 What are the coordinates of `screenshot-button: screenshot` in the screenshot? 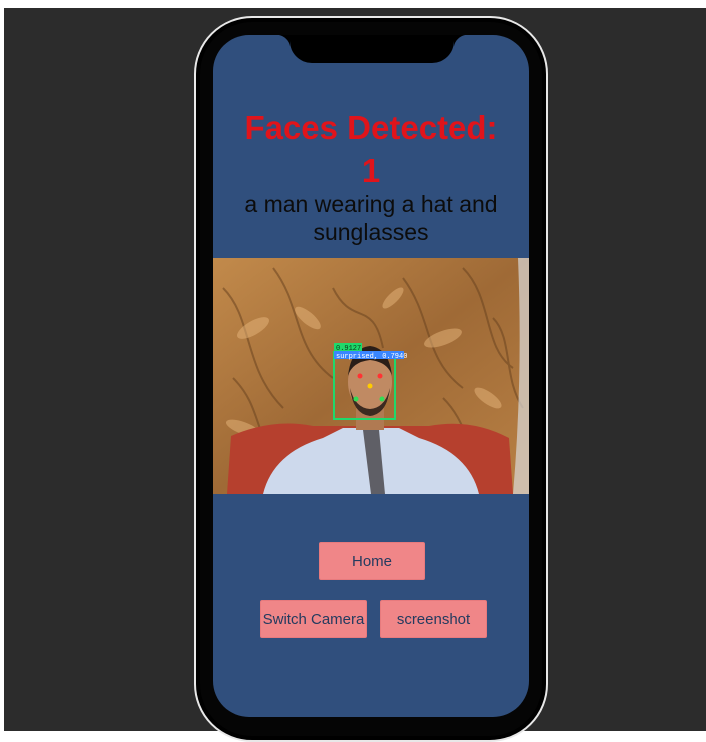 It's located at (433, 619).